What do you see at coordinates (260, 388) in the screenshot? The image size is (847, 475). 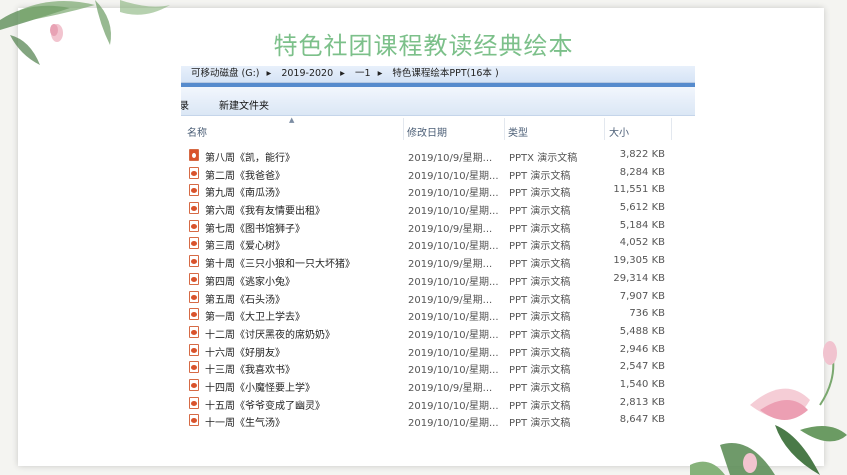 I see `file-name: 十四周《小魔怪要上学》` at bounding box center [260, 388].